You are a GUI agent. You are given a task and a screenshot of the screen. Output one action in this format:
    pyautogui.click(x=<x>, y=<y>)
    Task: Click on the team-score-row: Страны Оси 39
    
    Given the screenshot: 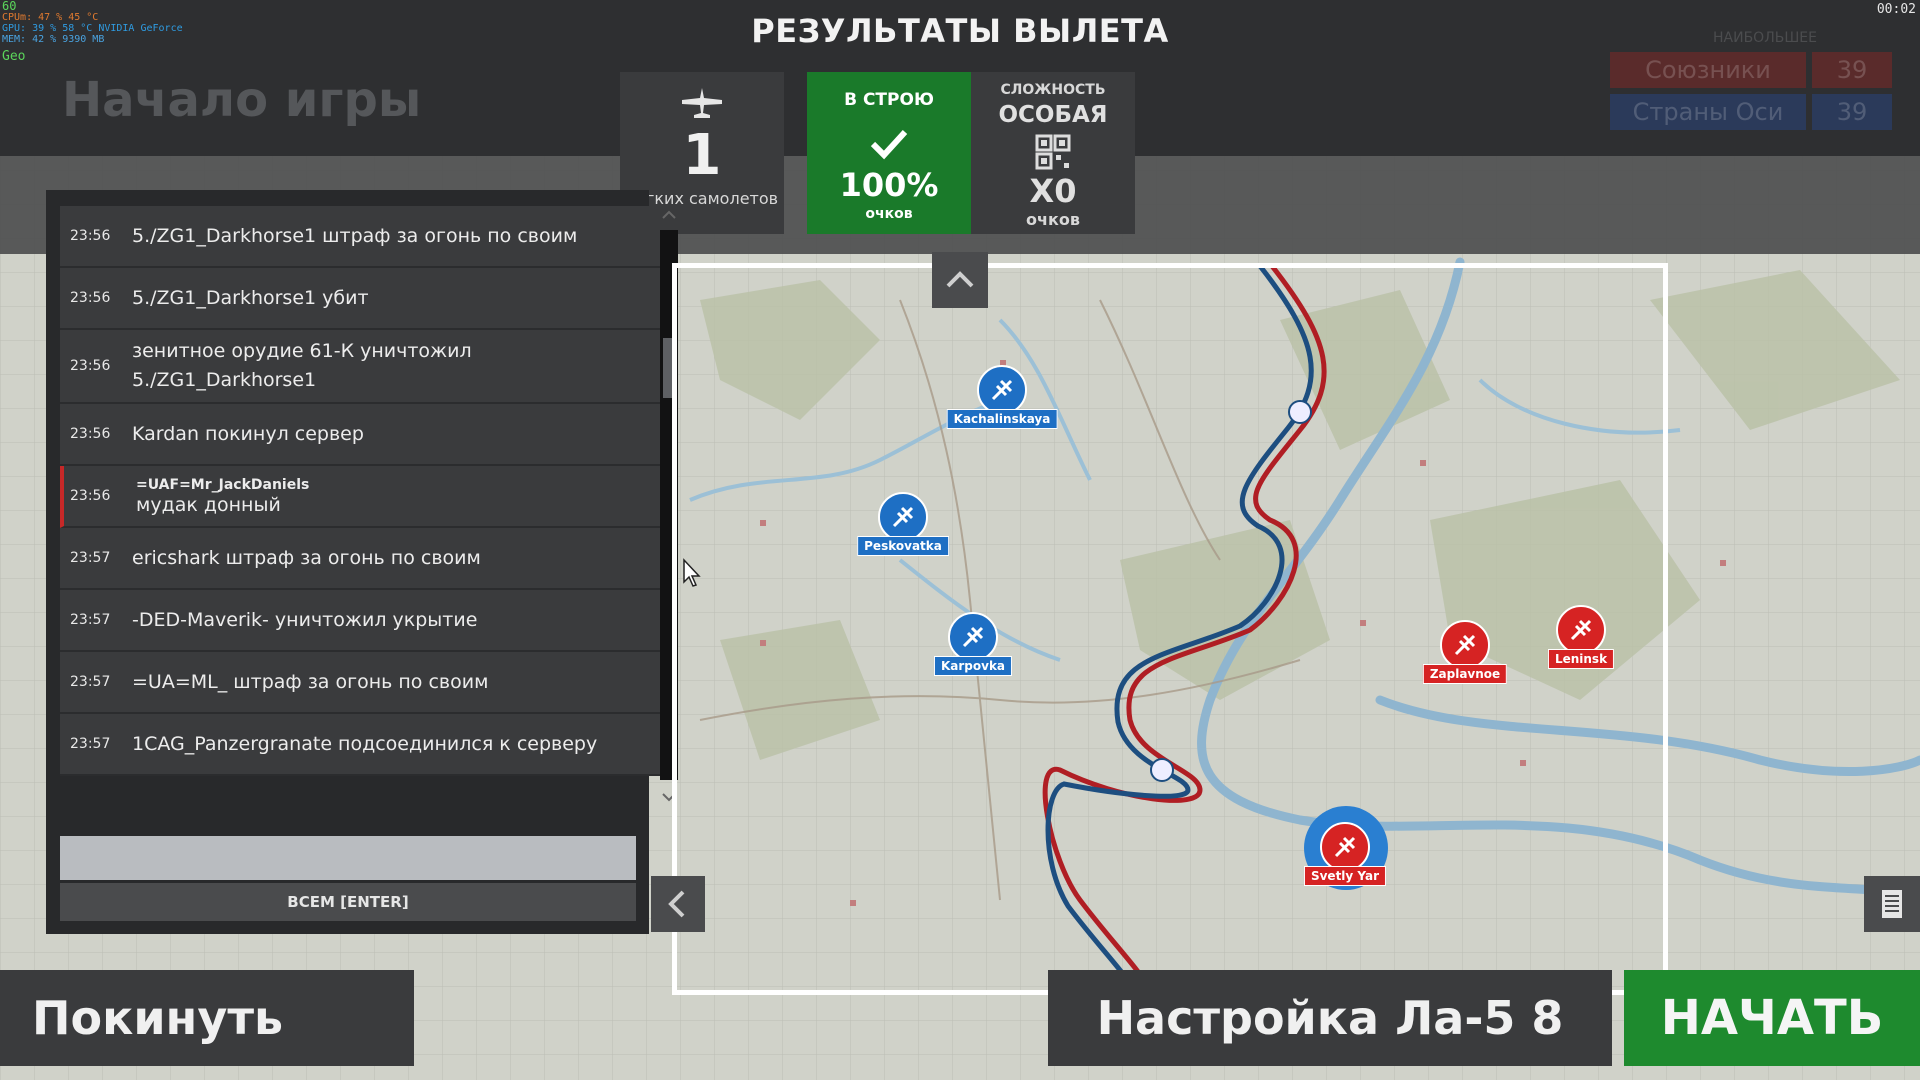 What is the action you would take?
    pyautogui.click(x=1760, y=112)
    